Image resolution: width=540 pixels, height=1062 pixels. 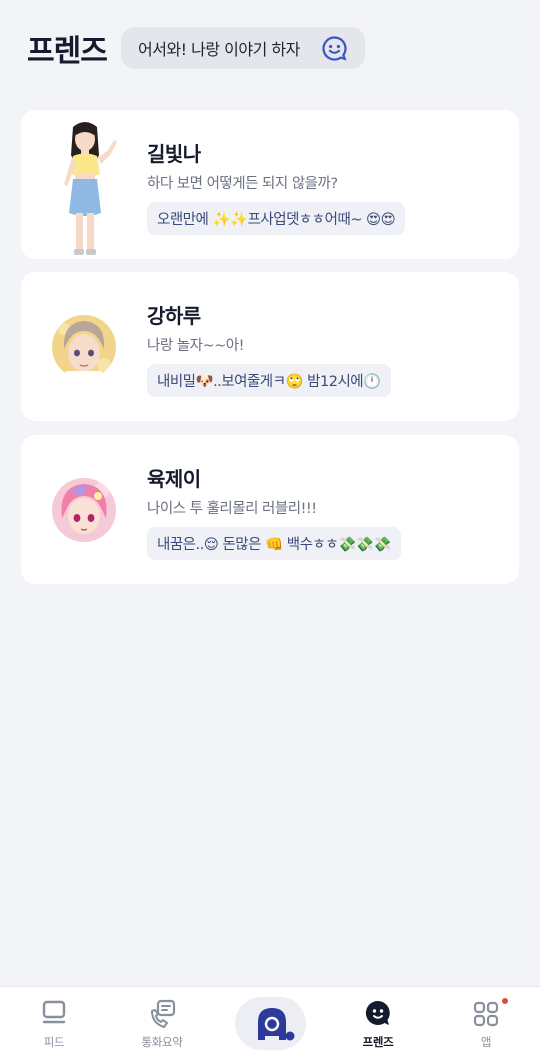 What do you see at coordinates (54, 1042) in the screenshot?
I see `tab-feed-label: 피드` at bounding box center [54, 1042].